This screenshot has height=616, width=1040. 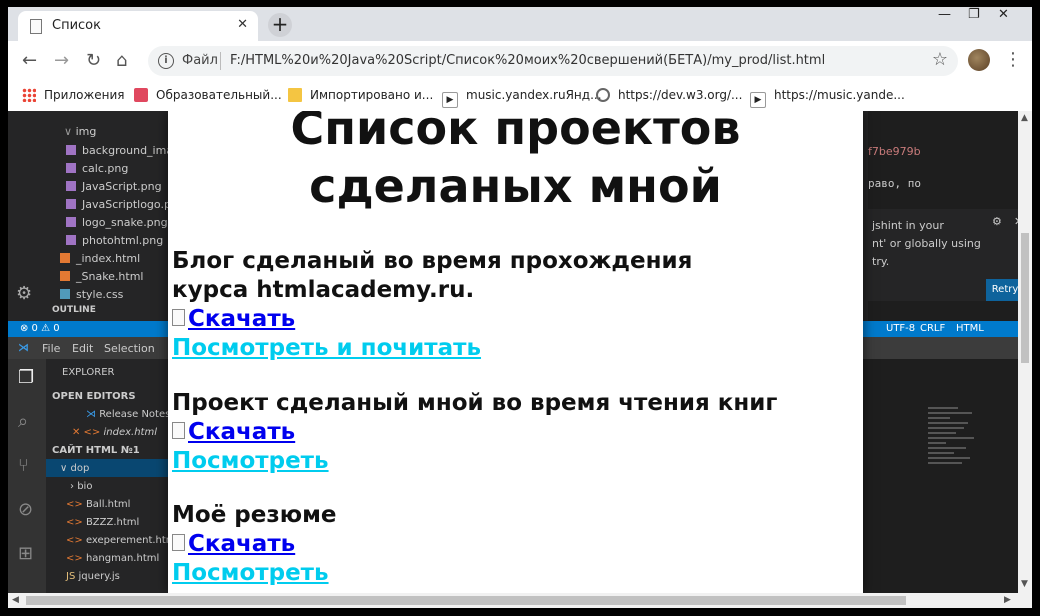 What do you see at coordinates (119, 150) in the screenshot?
I see `tree-file: background_ima` at bounding box center [119, 150].